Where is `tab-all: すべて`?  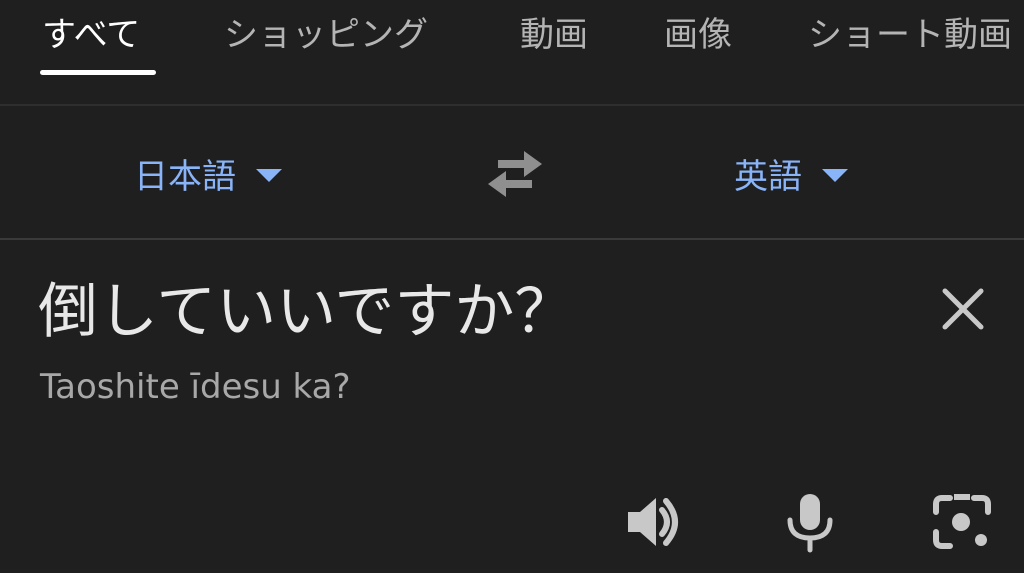 tab-all: すべて is located at coordinates (91, 35).